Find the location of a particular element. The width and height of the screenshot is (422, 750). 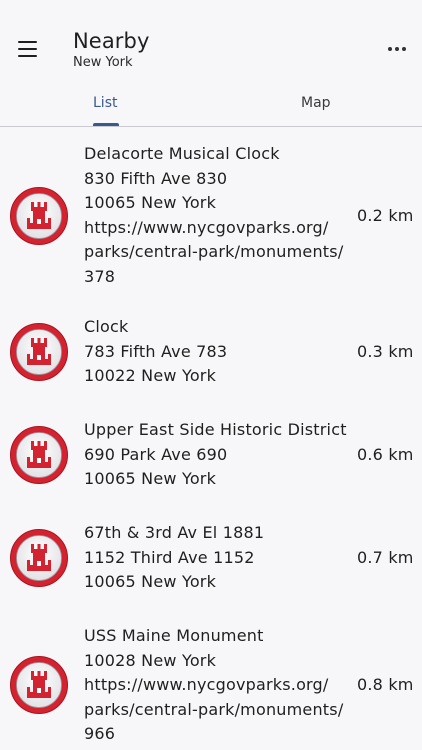

list-item-title: Clock is located at coordinates (106, 326).